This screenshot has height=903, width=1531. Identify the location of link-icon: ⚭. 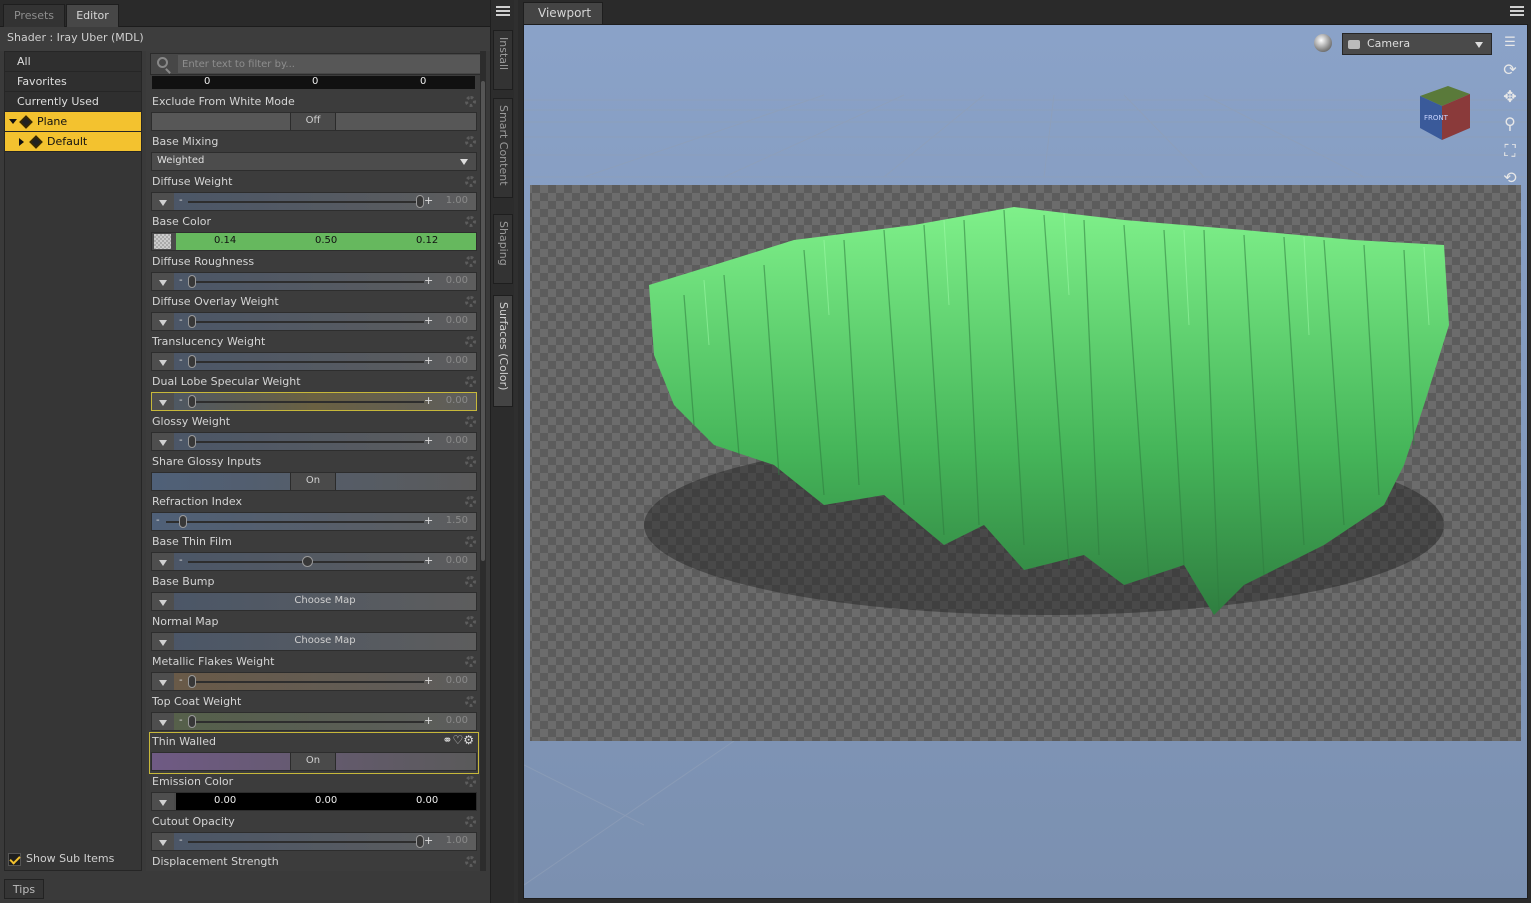
(447, 740).